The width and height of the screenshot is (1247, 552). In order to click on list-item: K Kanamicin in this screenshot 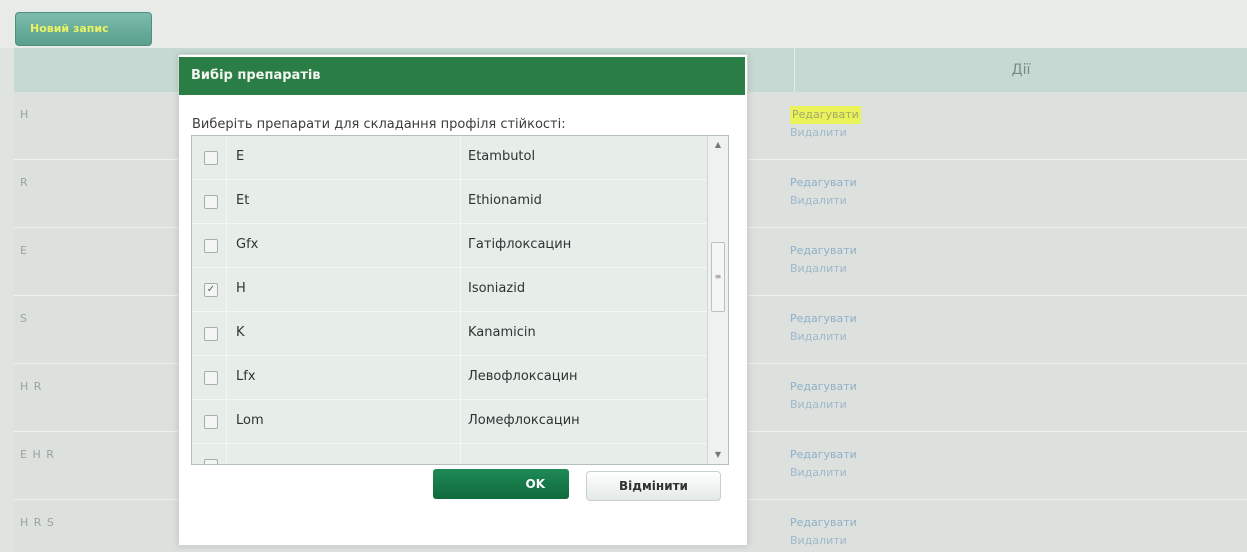, I will do `click(449, 334)`.